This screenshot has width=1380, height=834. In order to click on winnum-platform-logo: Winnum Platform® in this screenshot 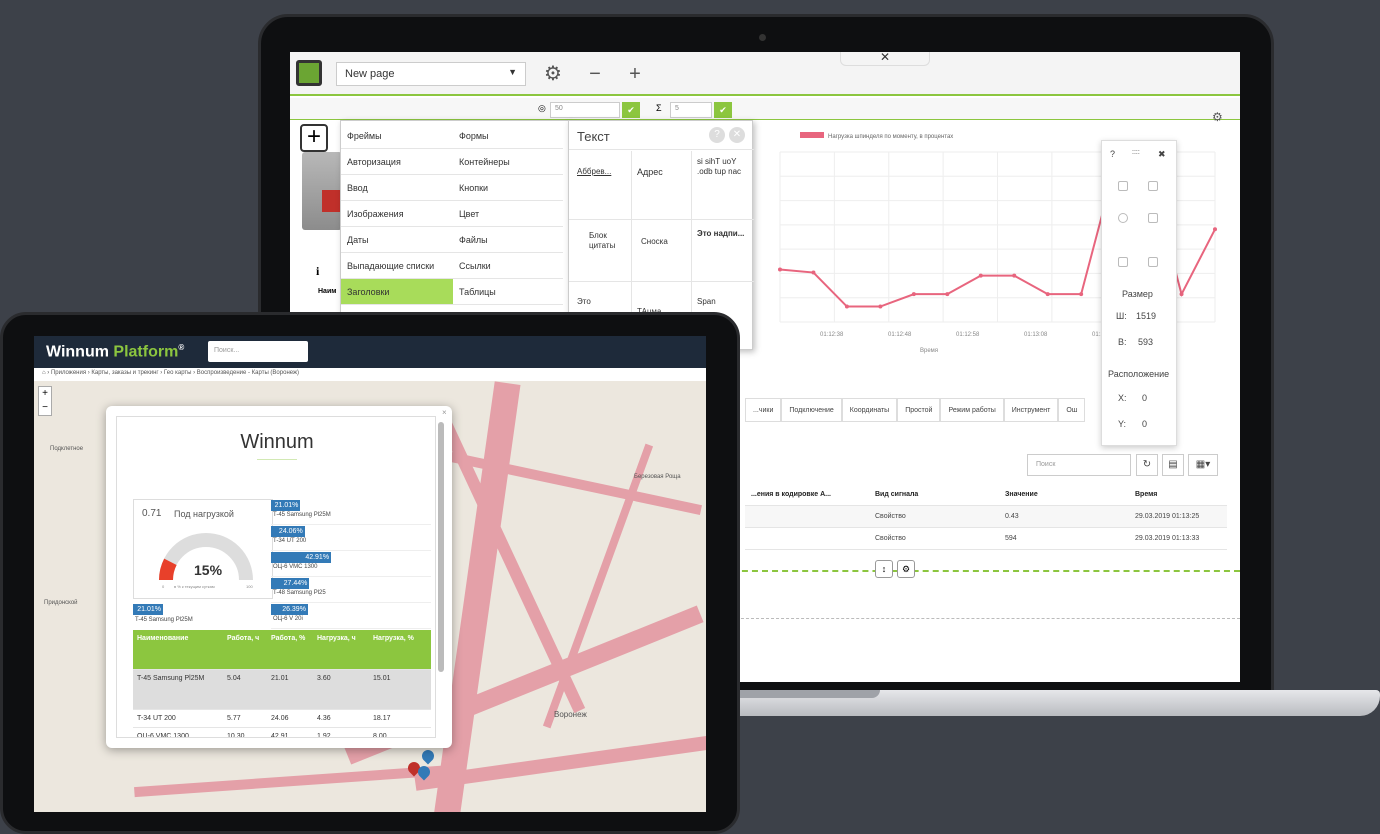, I will do `click(115, 352)`.